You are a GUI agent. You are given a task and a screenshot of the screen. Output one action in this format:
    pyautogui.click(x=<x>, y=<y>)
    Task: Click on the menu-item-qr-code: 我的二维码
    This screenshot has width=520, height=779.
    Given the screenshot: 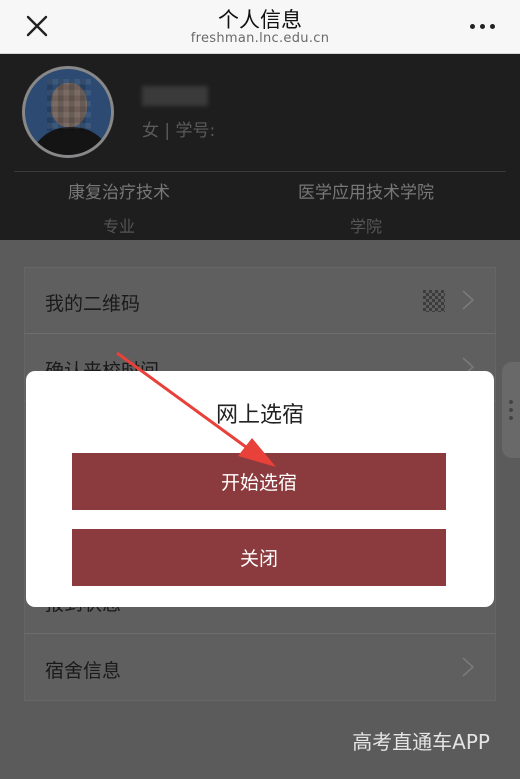 What is the action you would take?
    pyautogui.click(x=260, y=301)
    